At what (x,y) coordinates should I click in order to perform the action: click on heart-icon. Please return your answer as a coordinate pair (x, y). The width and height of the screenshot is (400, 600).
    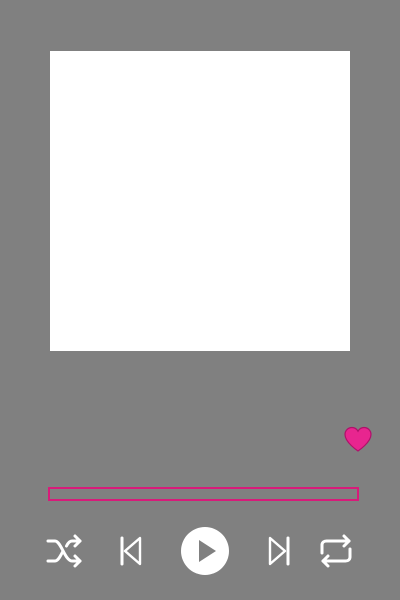
    Looking at the image, I should click on (358, 439).